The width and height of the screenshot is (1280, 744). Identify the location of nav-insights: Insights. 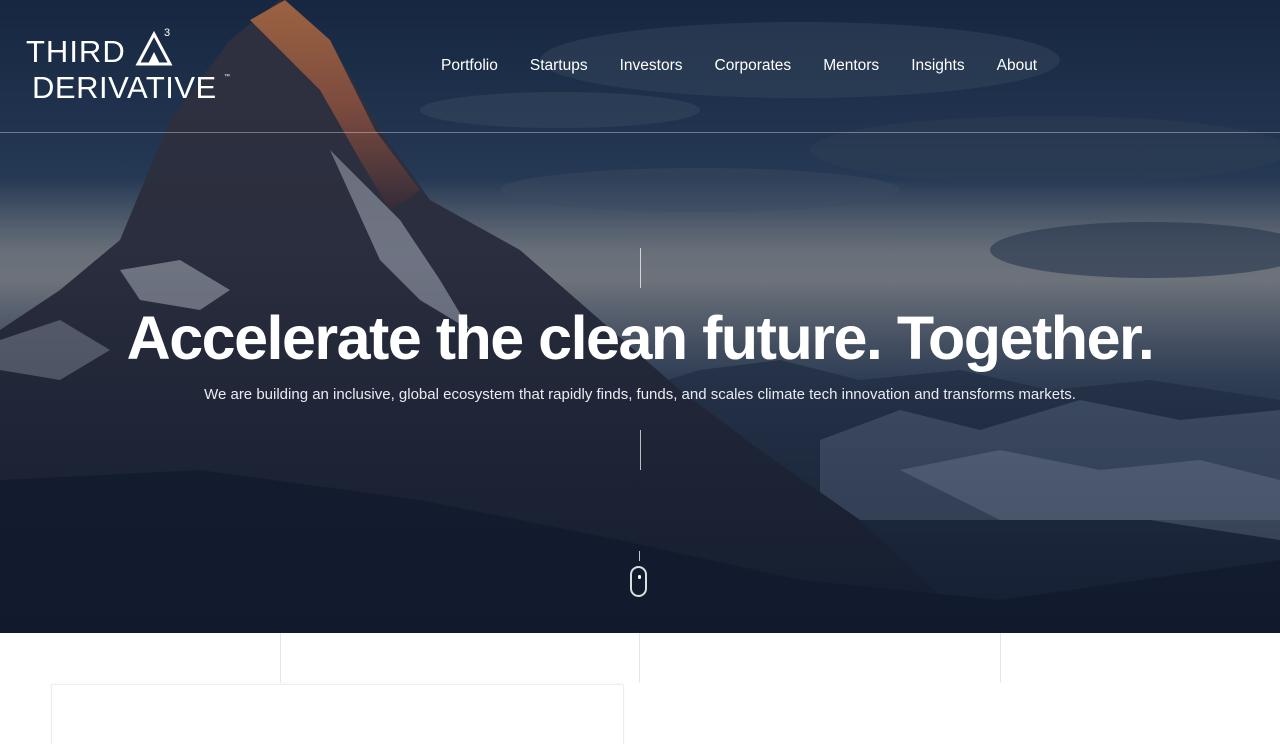
(937, 66).